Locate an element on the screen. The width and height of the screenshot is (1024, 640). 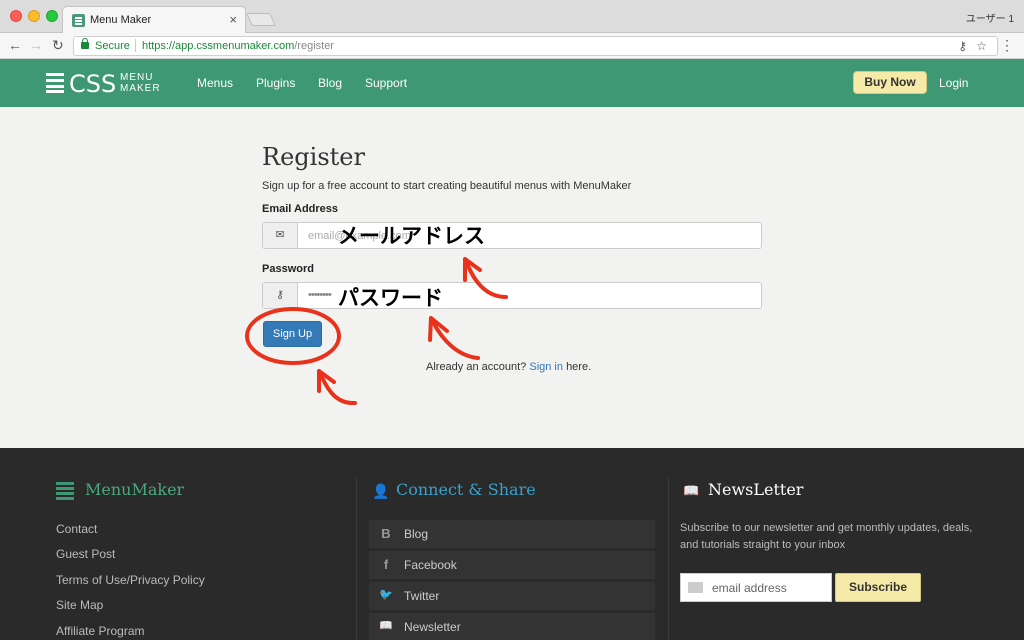
logo-menu-word: MENU is located at coordinates (137, 77).